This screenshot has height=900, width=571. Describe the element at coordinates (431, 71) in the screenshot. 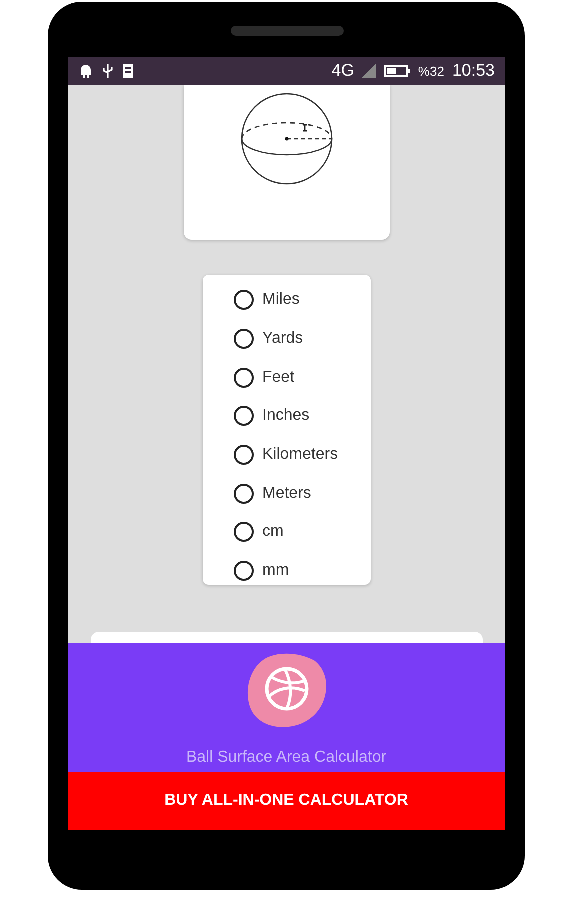

I see `battery-percent: %32` at that location.